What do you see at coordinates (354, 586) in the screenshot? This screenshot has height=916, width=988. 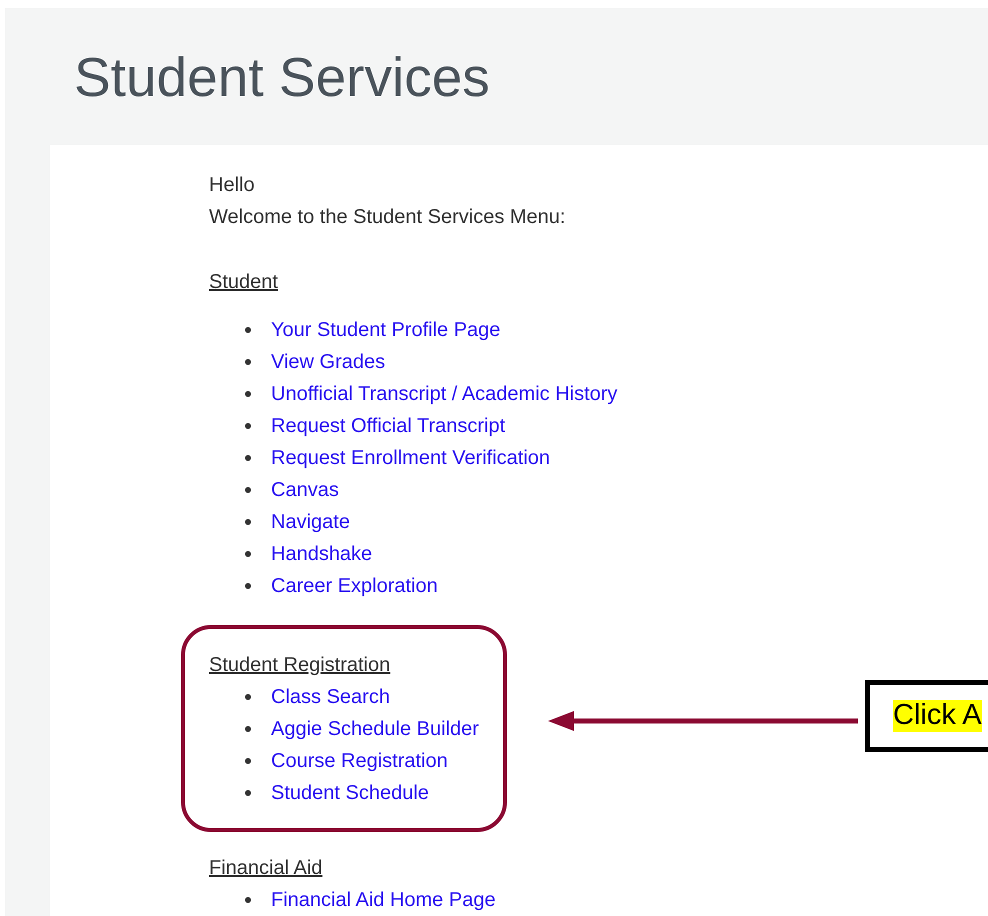 I see `menu-link: Career Exploration` at bounding box center [354, 586].